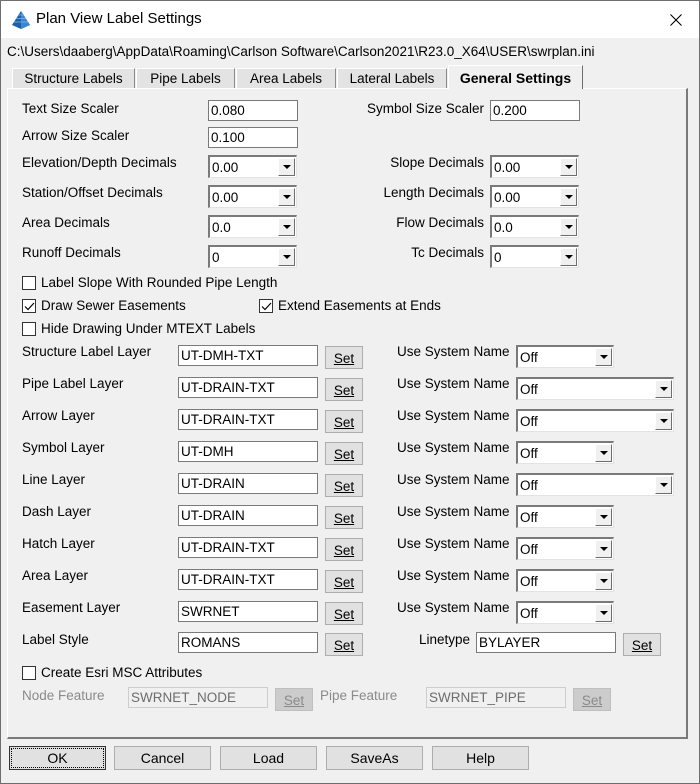 The image size is (700, 784). I want to click on station-offset-decimals-select: 0.00, so click(252, 196).